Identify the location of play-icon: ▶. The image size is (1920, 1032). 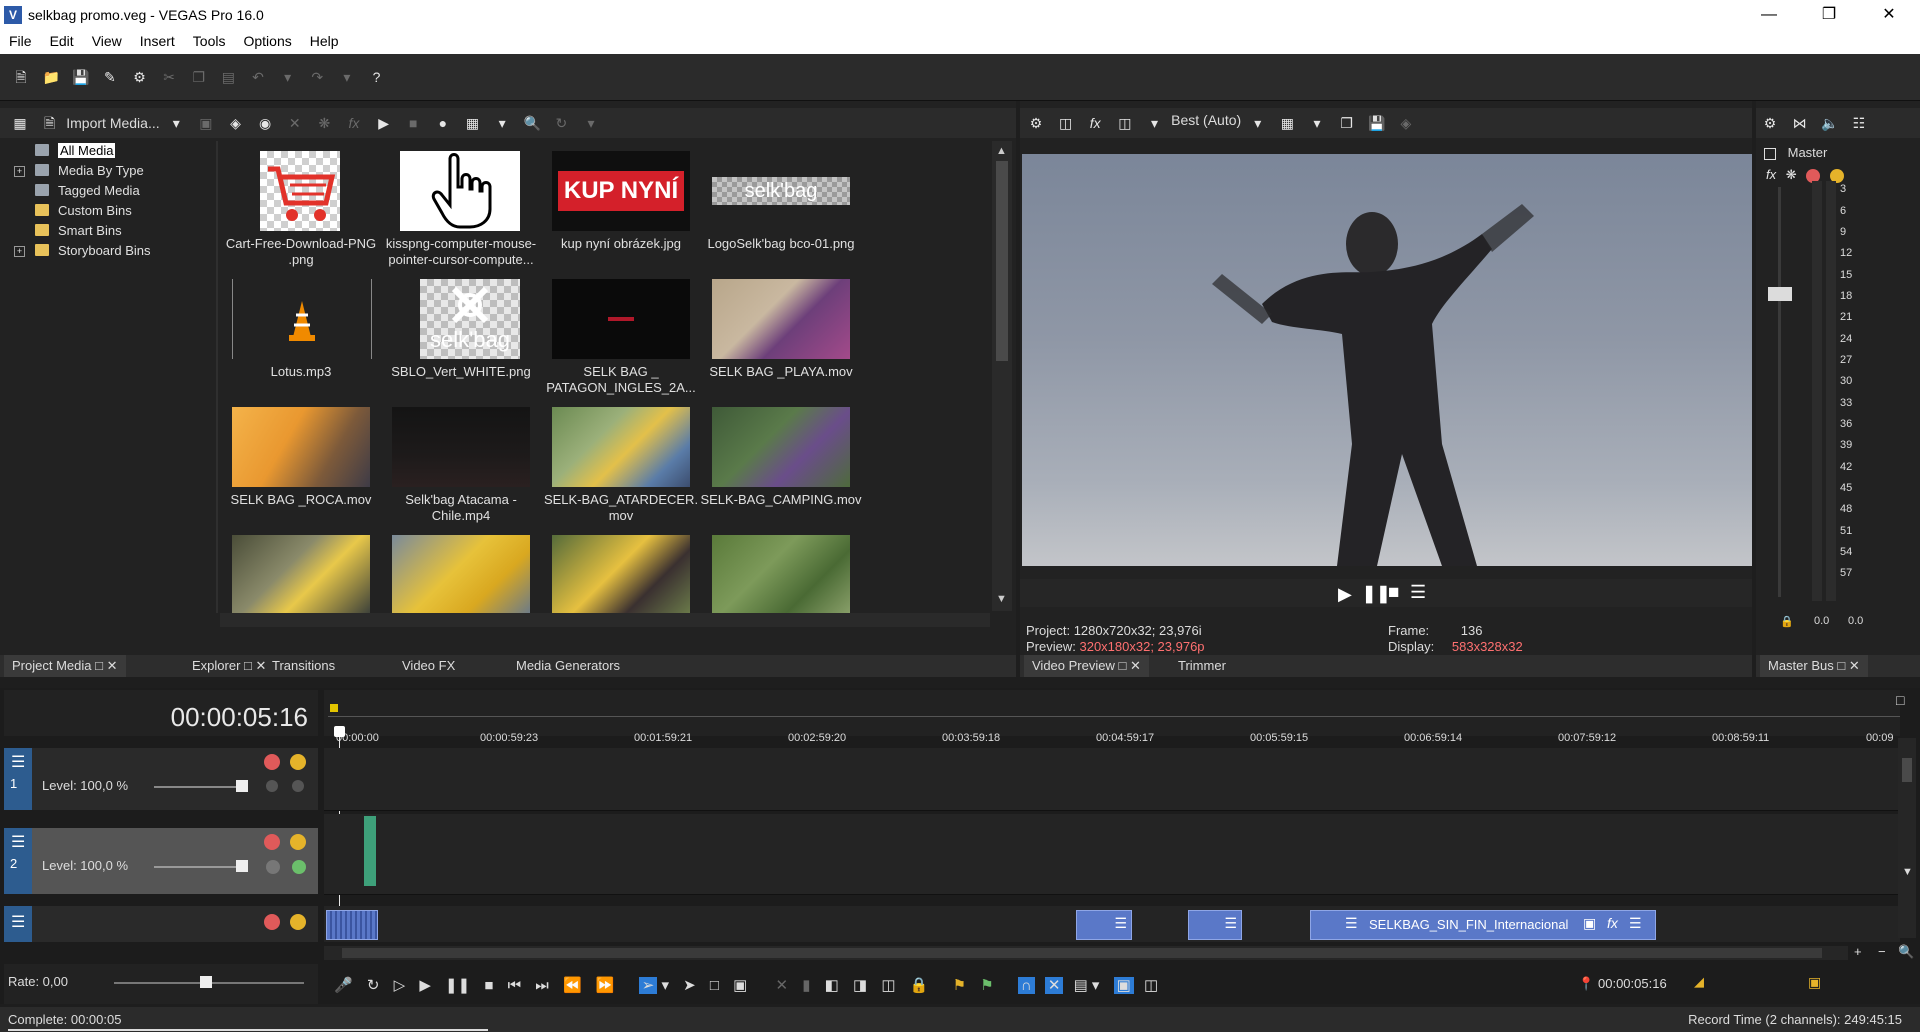
(1345, 594).